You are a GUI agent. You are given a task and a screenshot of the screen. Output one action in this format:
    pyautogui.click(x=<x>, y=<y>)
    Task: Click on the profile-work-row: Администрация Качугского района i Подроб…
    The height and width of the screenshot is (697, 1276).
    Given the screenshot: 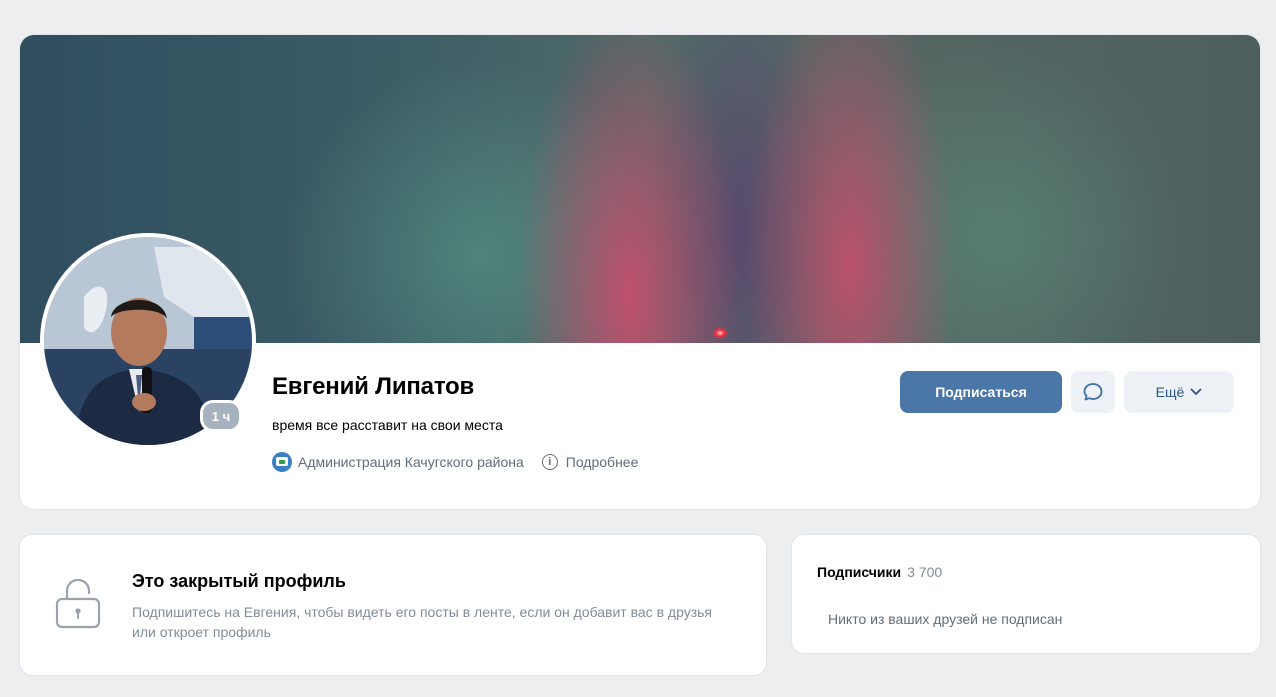 What is the action you would take?
    pyautogui.click(x=455, y=462)
    